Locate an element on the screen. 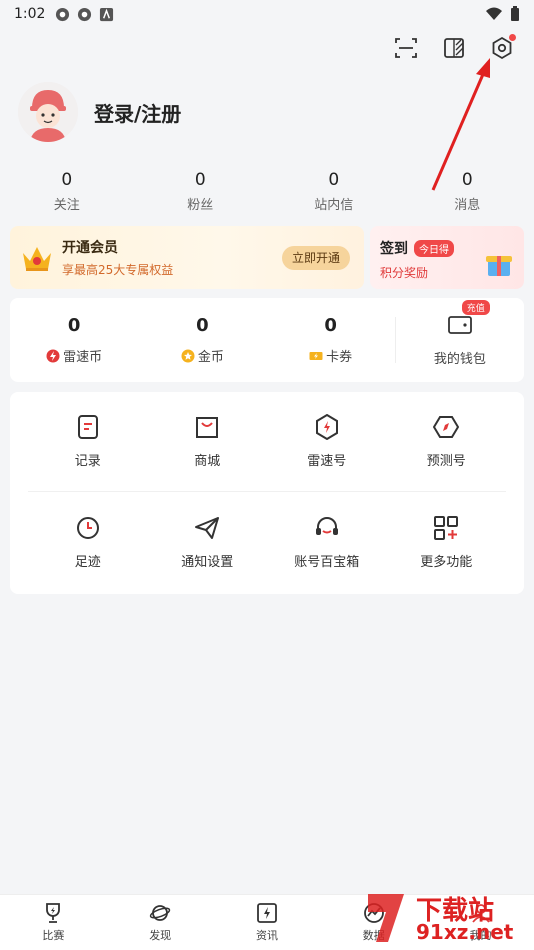 This screenshot has height=950, width=534. grid-label: 记录 is located at coordinates (87, 461).